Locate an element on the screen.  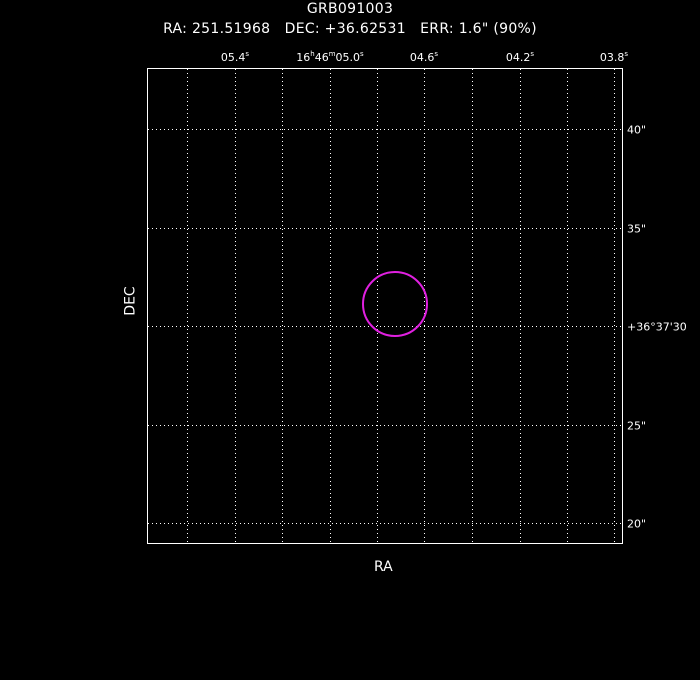
x-axis-label: RA is located at coordinates (383, 567).